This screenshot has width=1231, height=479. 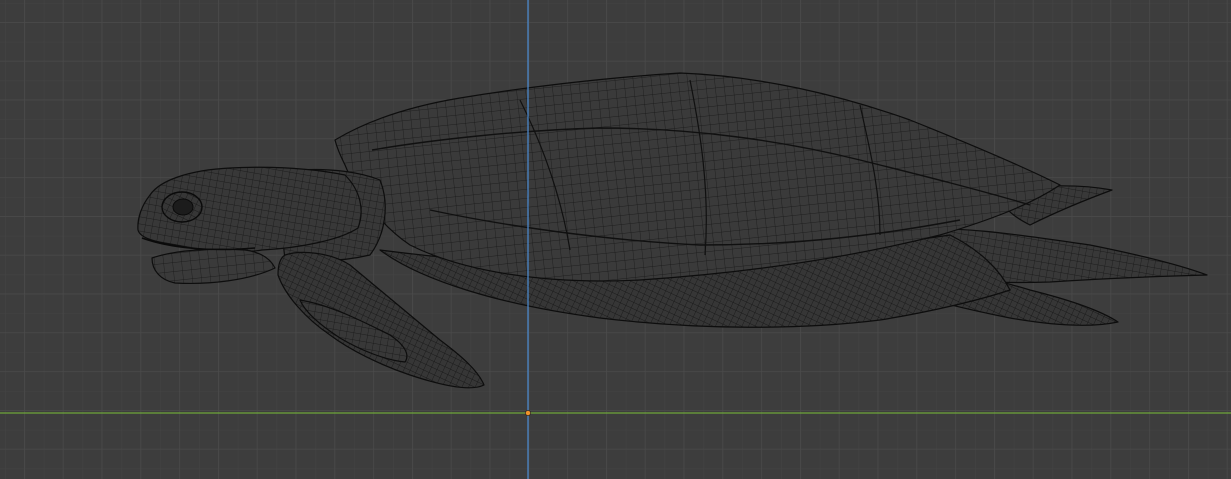 What do you see at coordinates (183, 207) in the screenshot?
I see `pupil` at bounding box center [183, 207].